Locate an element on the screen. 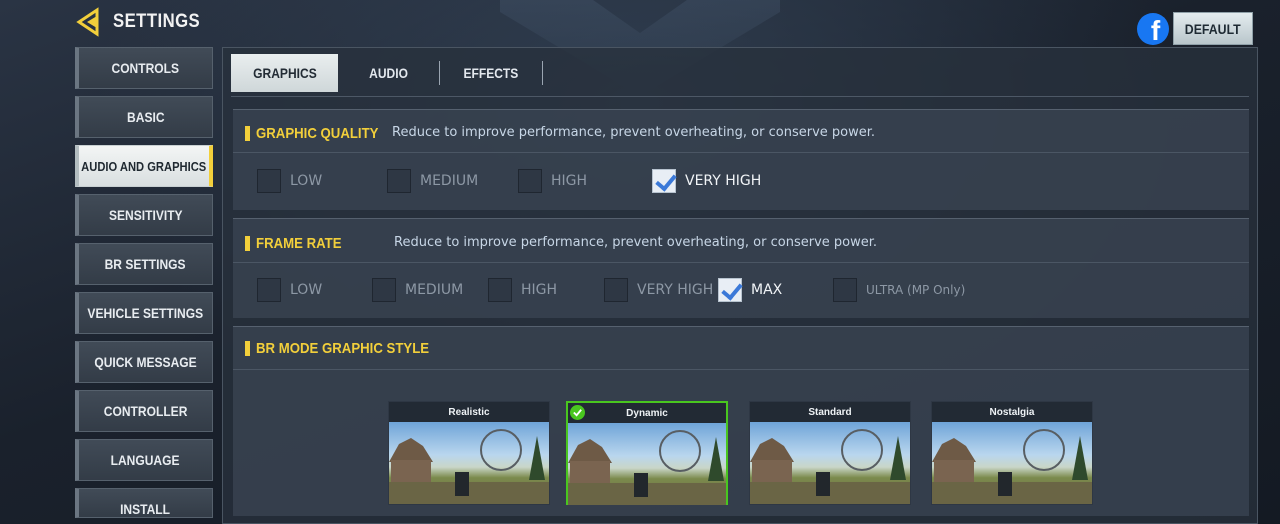  style-card-title: Nostalgia is located at coordinates (1012, 412).